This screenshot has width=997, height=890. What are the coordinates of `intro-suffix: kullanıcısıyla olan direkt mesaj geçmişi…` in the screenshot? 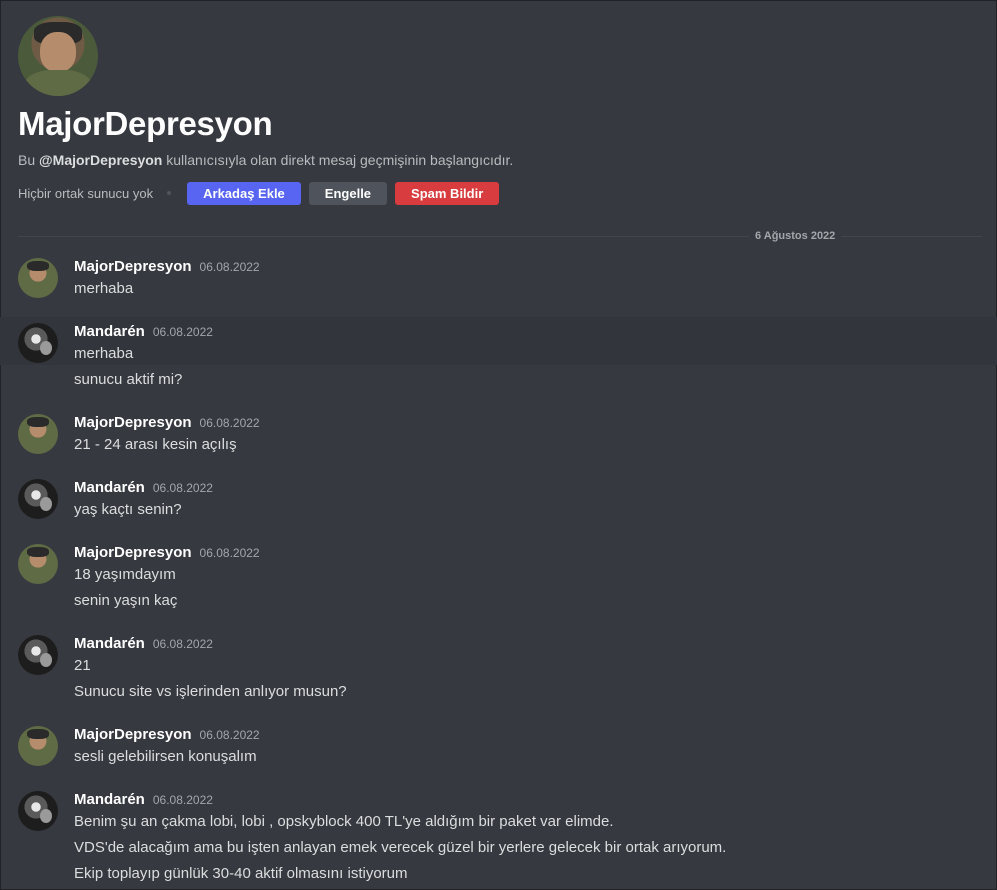 It's located at (338, 160).